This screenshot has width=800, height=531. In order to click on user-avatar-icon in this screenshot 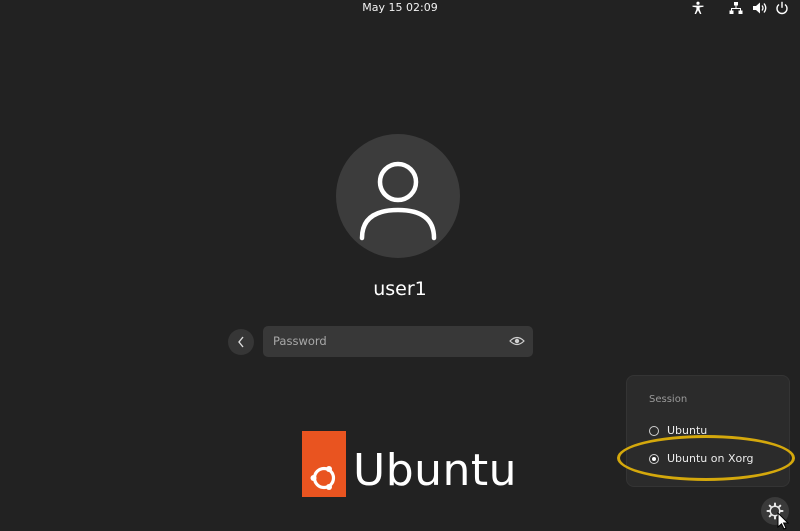, I will do `click(398, 196)`.